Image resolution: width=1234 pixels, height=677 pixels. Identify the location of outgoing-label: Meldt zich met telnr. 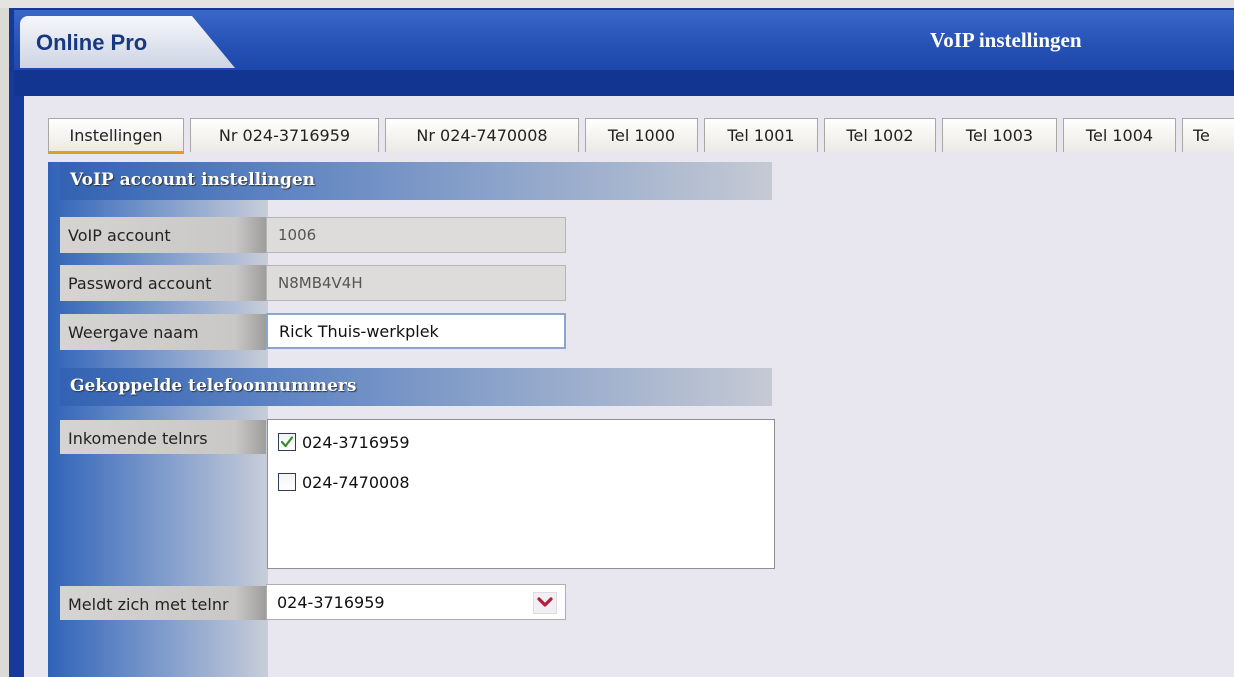
(148, 604).